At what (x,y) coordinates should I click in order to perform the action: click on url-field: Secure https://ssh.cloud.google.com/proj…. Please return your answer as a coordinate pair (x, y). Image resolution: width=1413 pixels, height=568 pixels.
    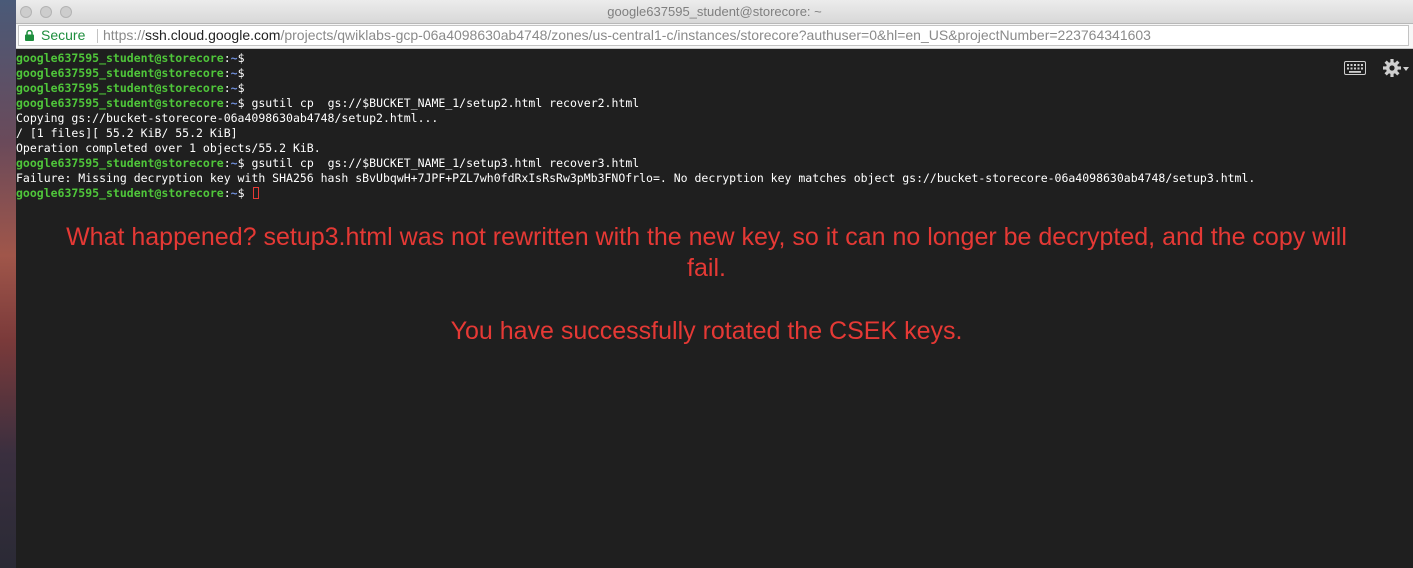
    Looking at the image, I should click on (713, 35).